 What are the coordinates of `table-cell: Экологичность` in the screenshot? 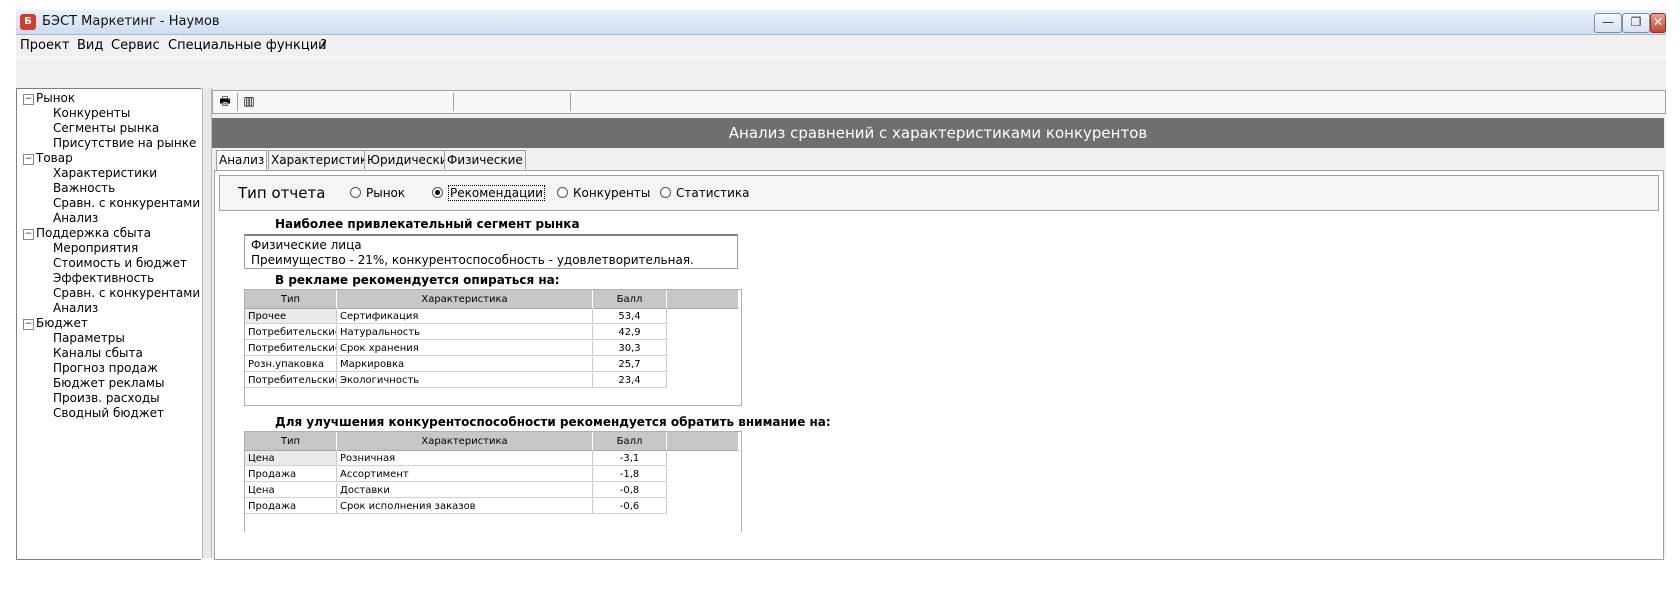 It's located at (465, 380).